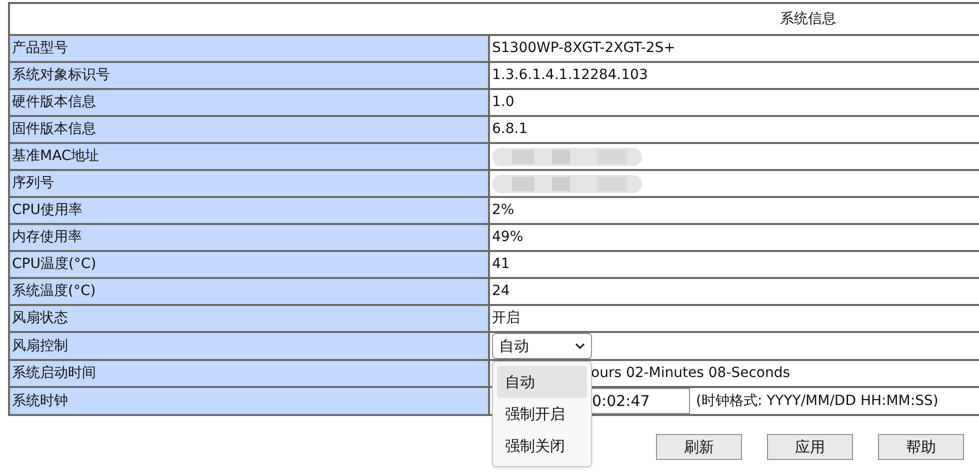  I want to click on value-text: 2%, so click(503, 210).